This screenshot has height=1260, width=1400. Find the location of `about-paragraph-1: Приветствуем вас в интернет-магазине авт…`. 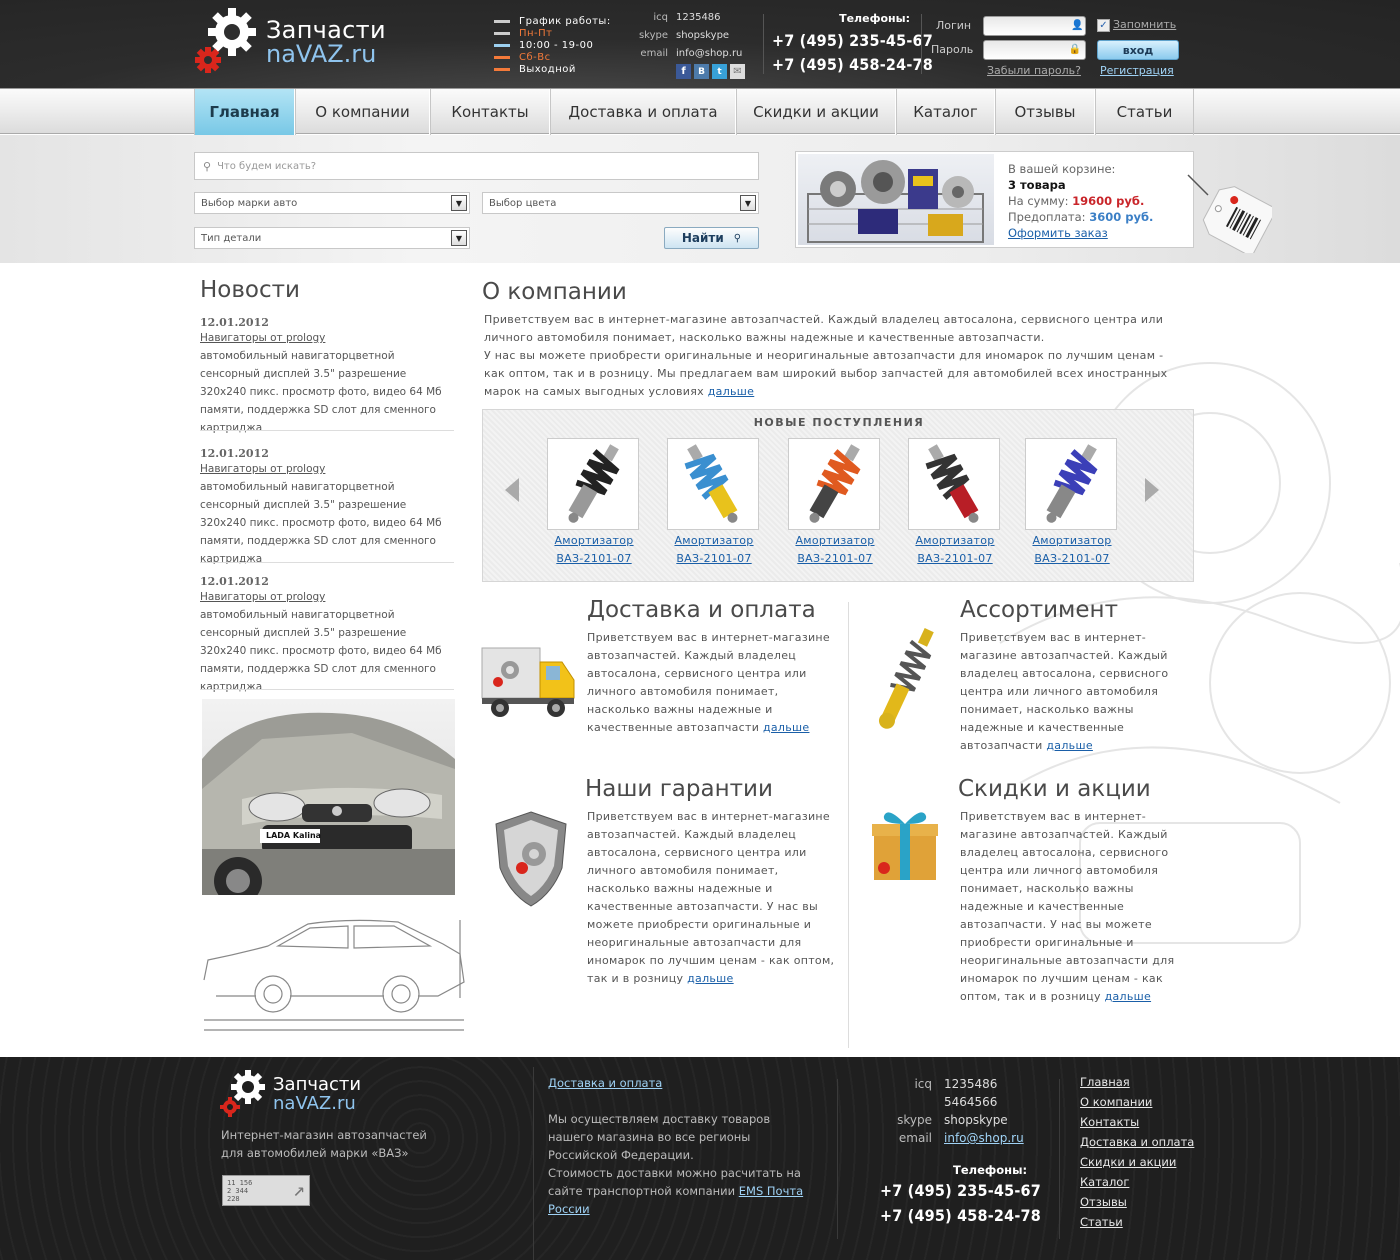

about-paragraph-1: Приветствуем вас в интернет-магазине авт… is located at coordinates (824, 328).